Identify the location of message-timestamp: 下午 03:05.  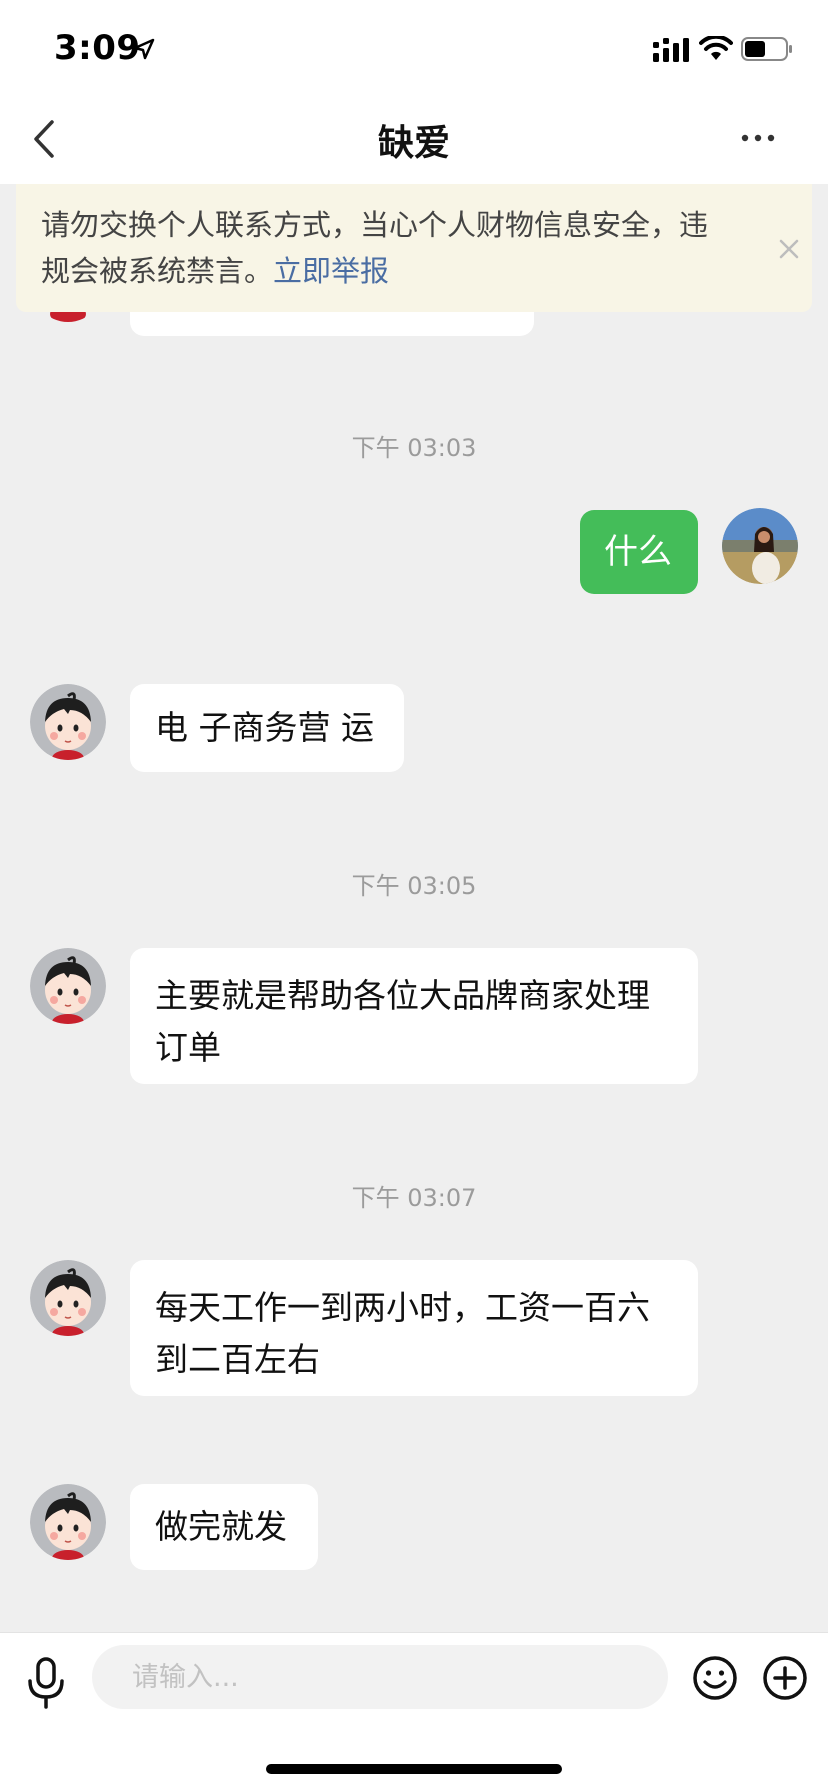
(414, 886).